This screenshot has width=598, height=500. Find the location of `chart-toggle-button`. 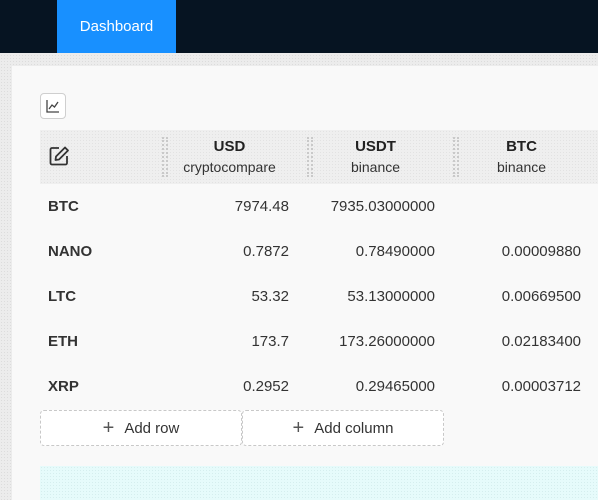

chart-toggle-button is located at coordinates (53, 106).